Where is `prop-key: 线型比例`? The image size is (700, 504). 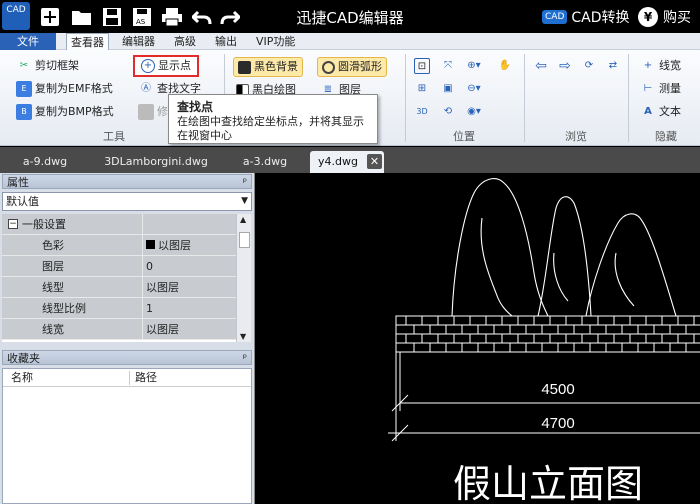
prop-key: 线型比例 is located at coordinates (72, 308).